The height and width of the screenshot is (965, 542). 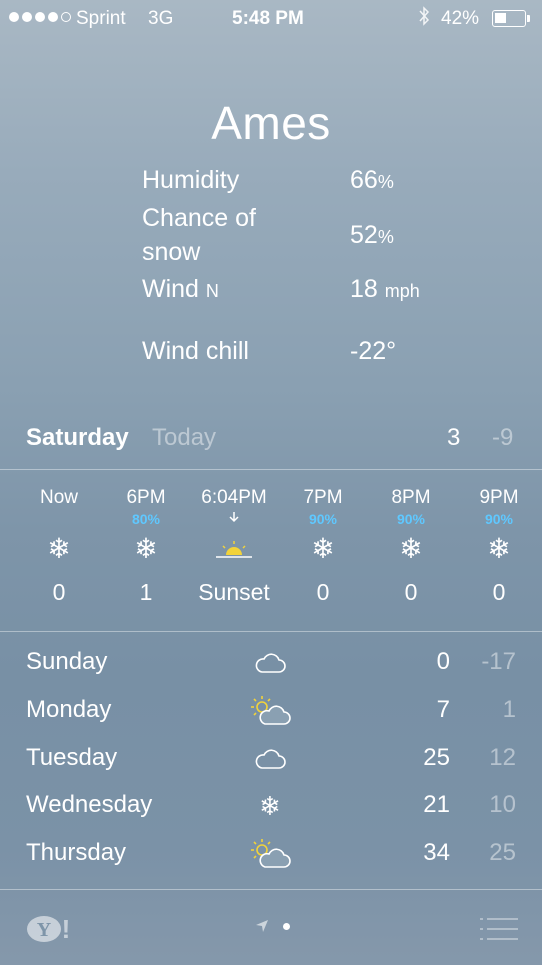 What do you see at coordinates (503, 437) in the screenshot?
I see `today-low: -9` at bounding box center [503, 437].